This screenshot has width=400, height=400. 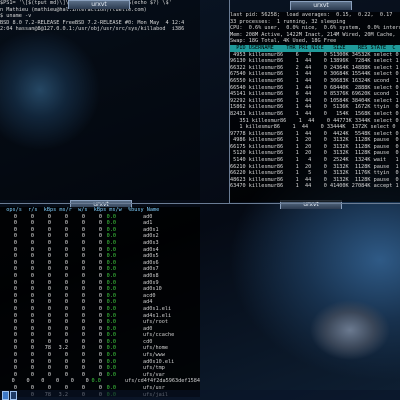 I want to click on workspace-2-icon, so click(x=13, y=395).